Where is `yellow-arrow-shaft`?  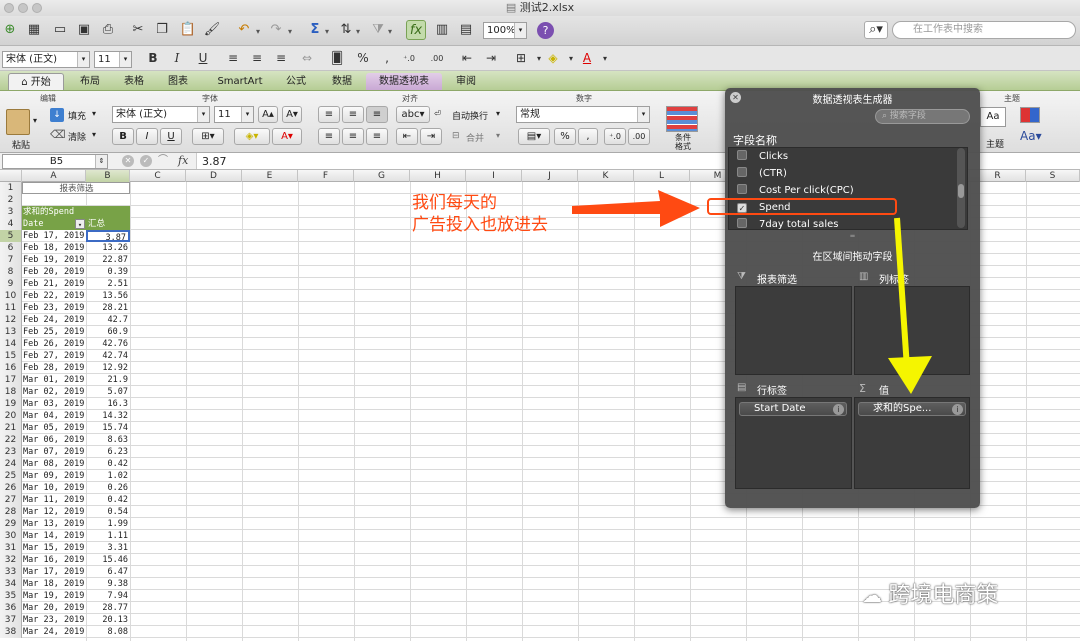 yellow-arrow-shaft is located at coordinates (902, 293).